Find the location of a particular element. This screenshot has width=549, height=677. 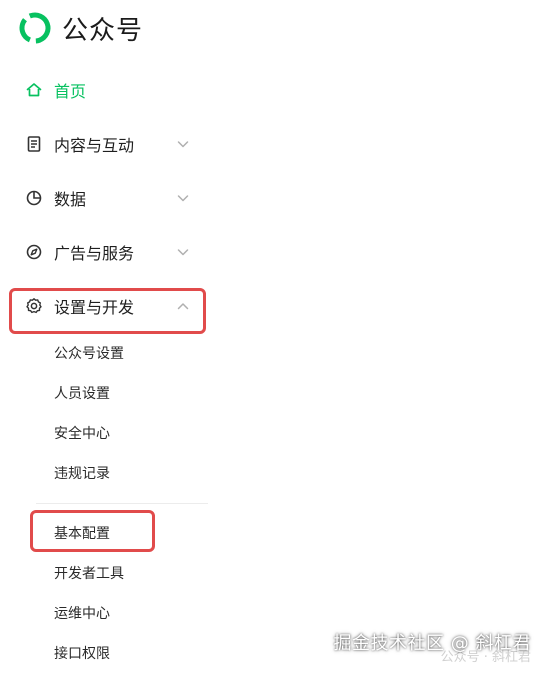

nav-item-ads-services: 广告与服务 is located at coordinates (110, 252).